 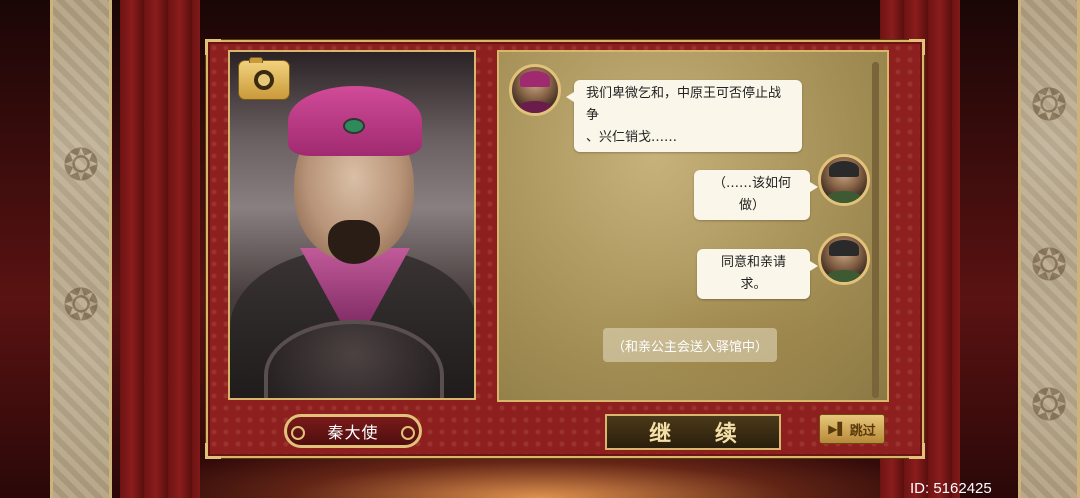 What do you see at coordinates (837, 429) in the screenshot?
I see `skip-forward-icon: ▶▌` at bounding box center [837, 429].